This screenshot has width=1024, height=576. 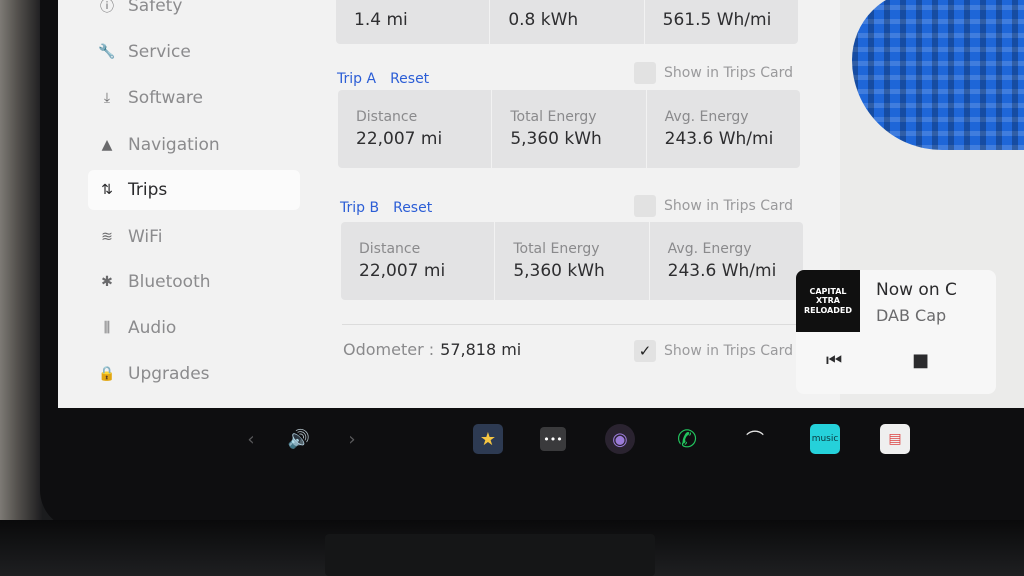 What do you see at coordinates (755, 439) in the screenshot?
I see `wiper-icon: ⌒` at bounding box center [755, 439].